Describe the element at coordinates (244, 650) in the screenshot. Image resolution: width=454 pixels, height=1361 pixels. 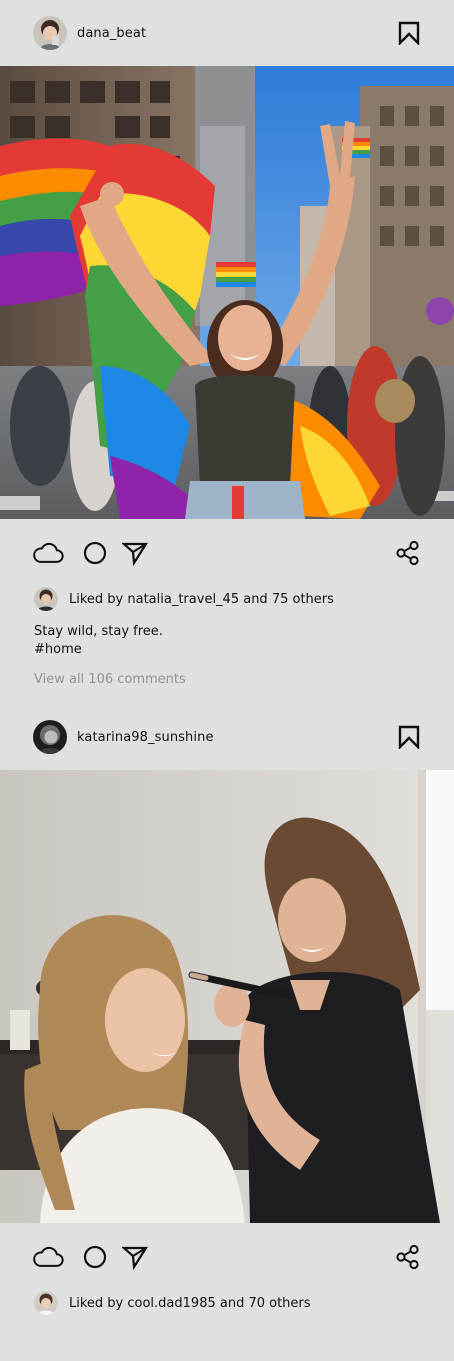
I see `caption-hashtag: #home` at that location.